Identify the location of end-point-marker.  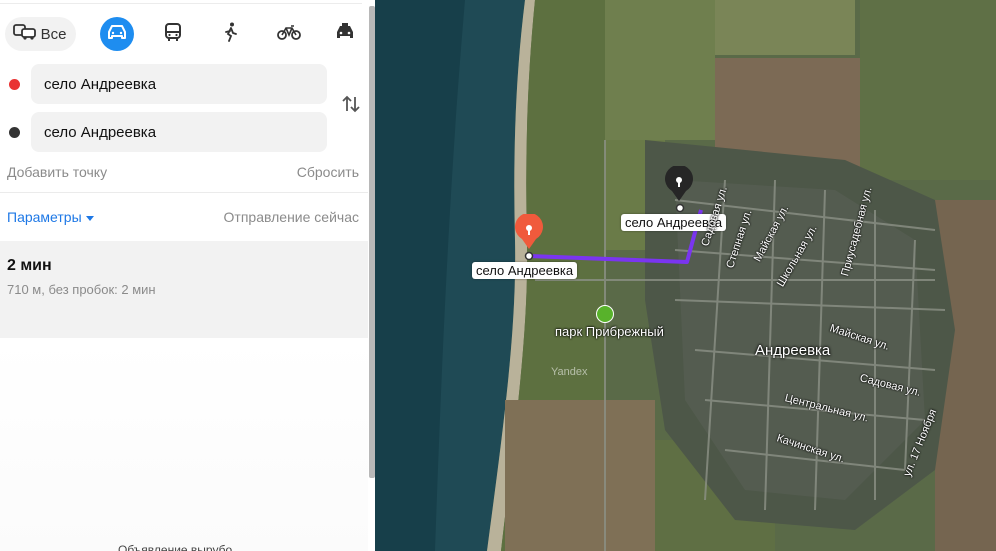
(14, 132).